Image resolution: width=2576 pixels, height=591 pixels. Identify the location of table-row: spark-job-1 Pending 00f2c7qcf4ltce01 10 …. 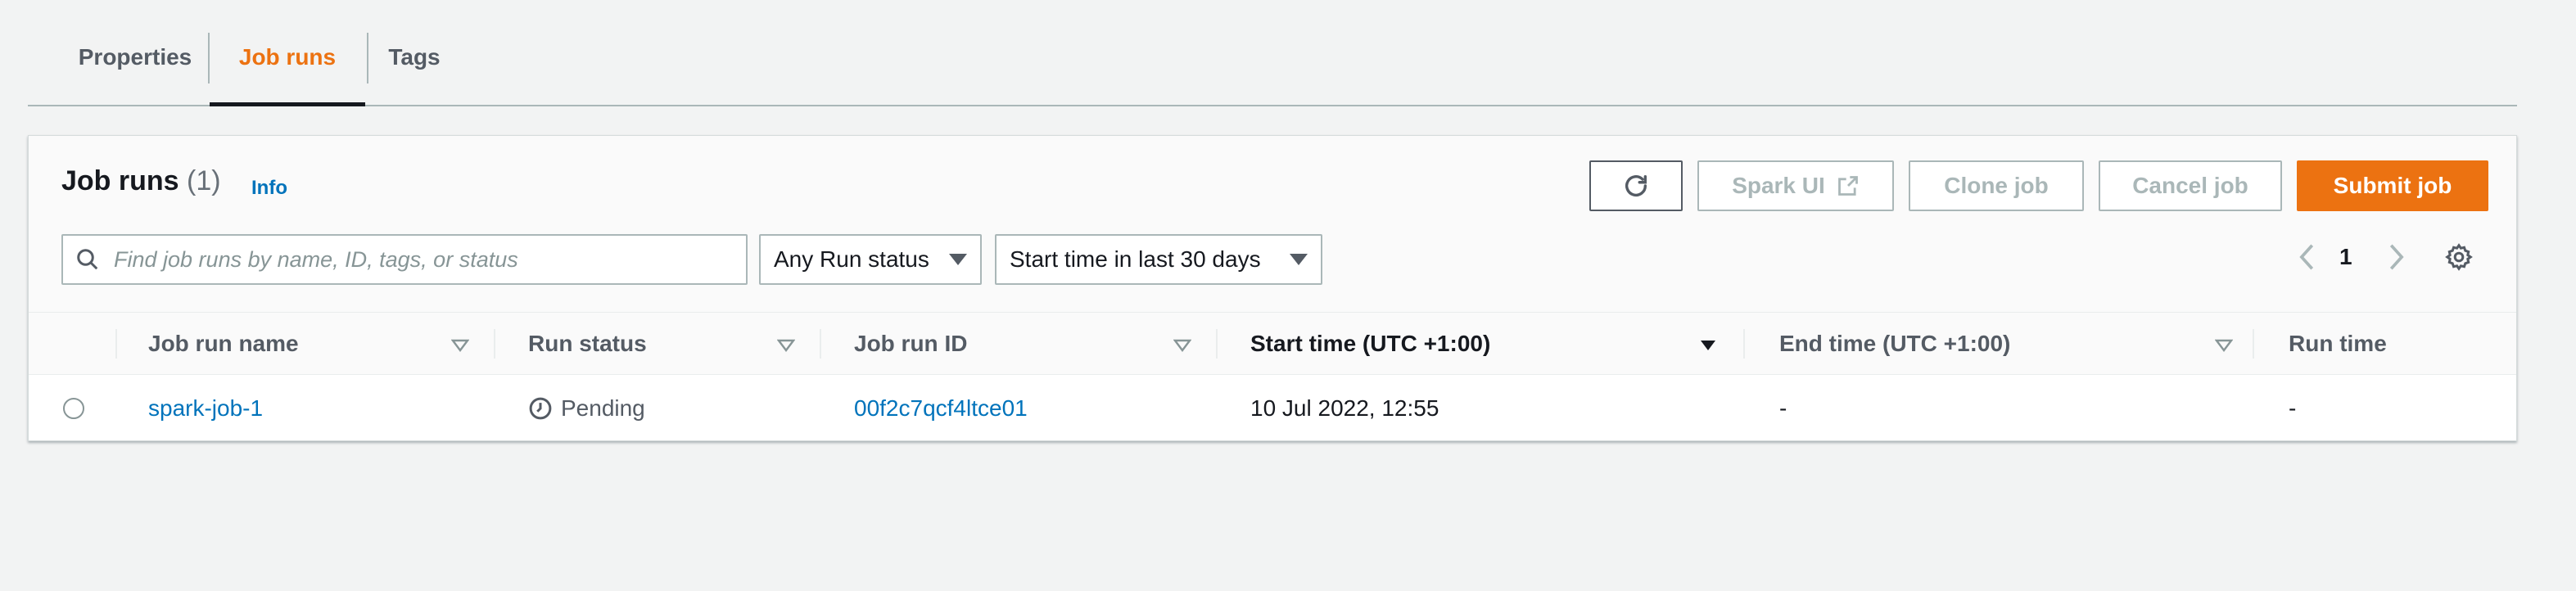
(1272, 408).